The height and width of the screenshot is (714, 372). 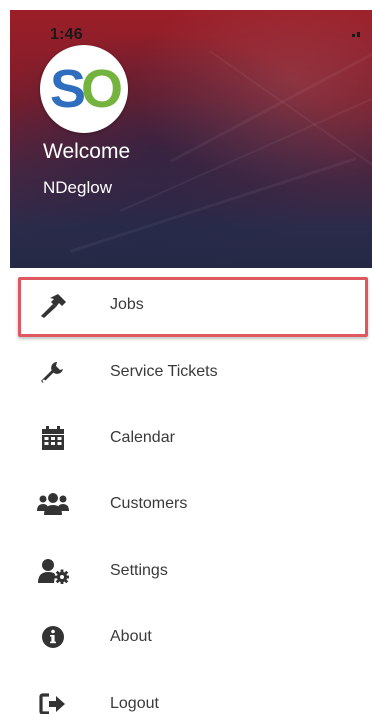 What do you see at coordinates (53, 372) in the screenshot?
I see `wrench-icon` at bounding box center [53, 372].